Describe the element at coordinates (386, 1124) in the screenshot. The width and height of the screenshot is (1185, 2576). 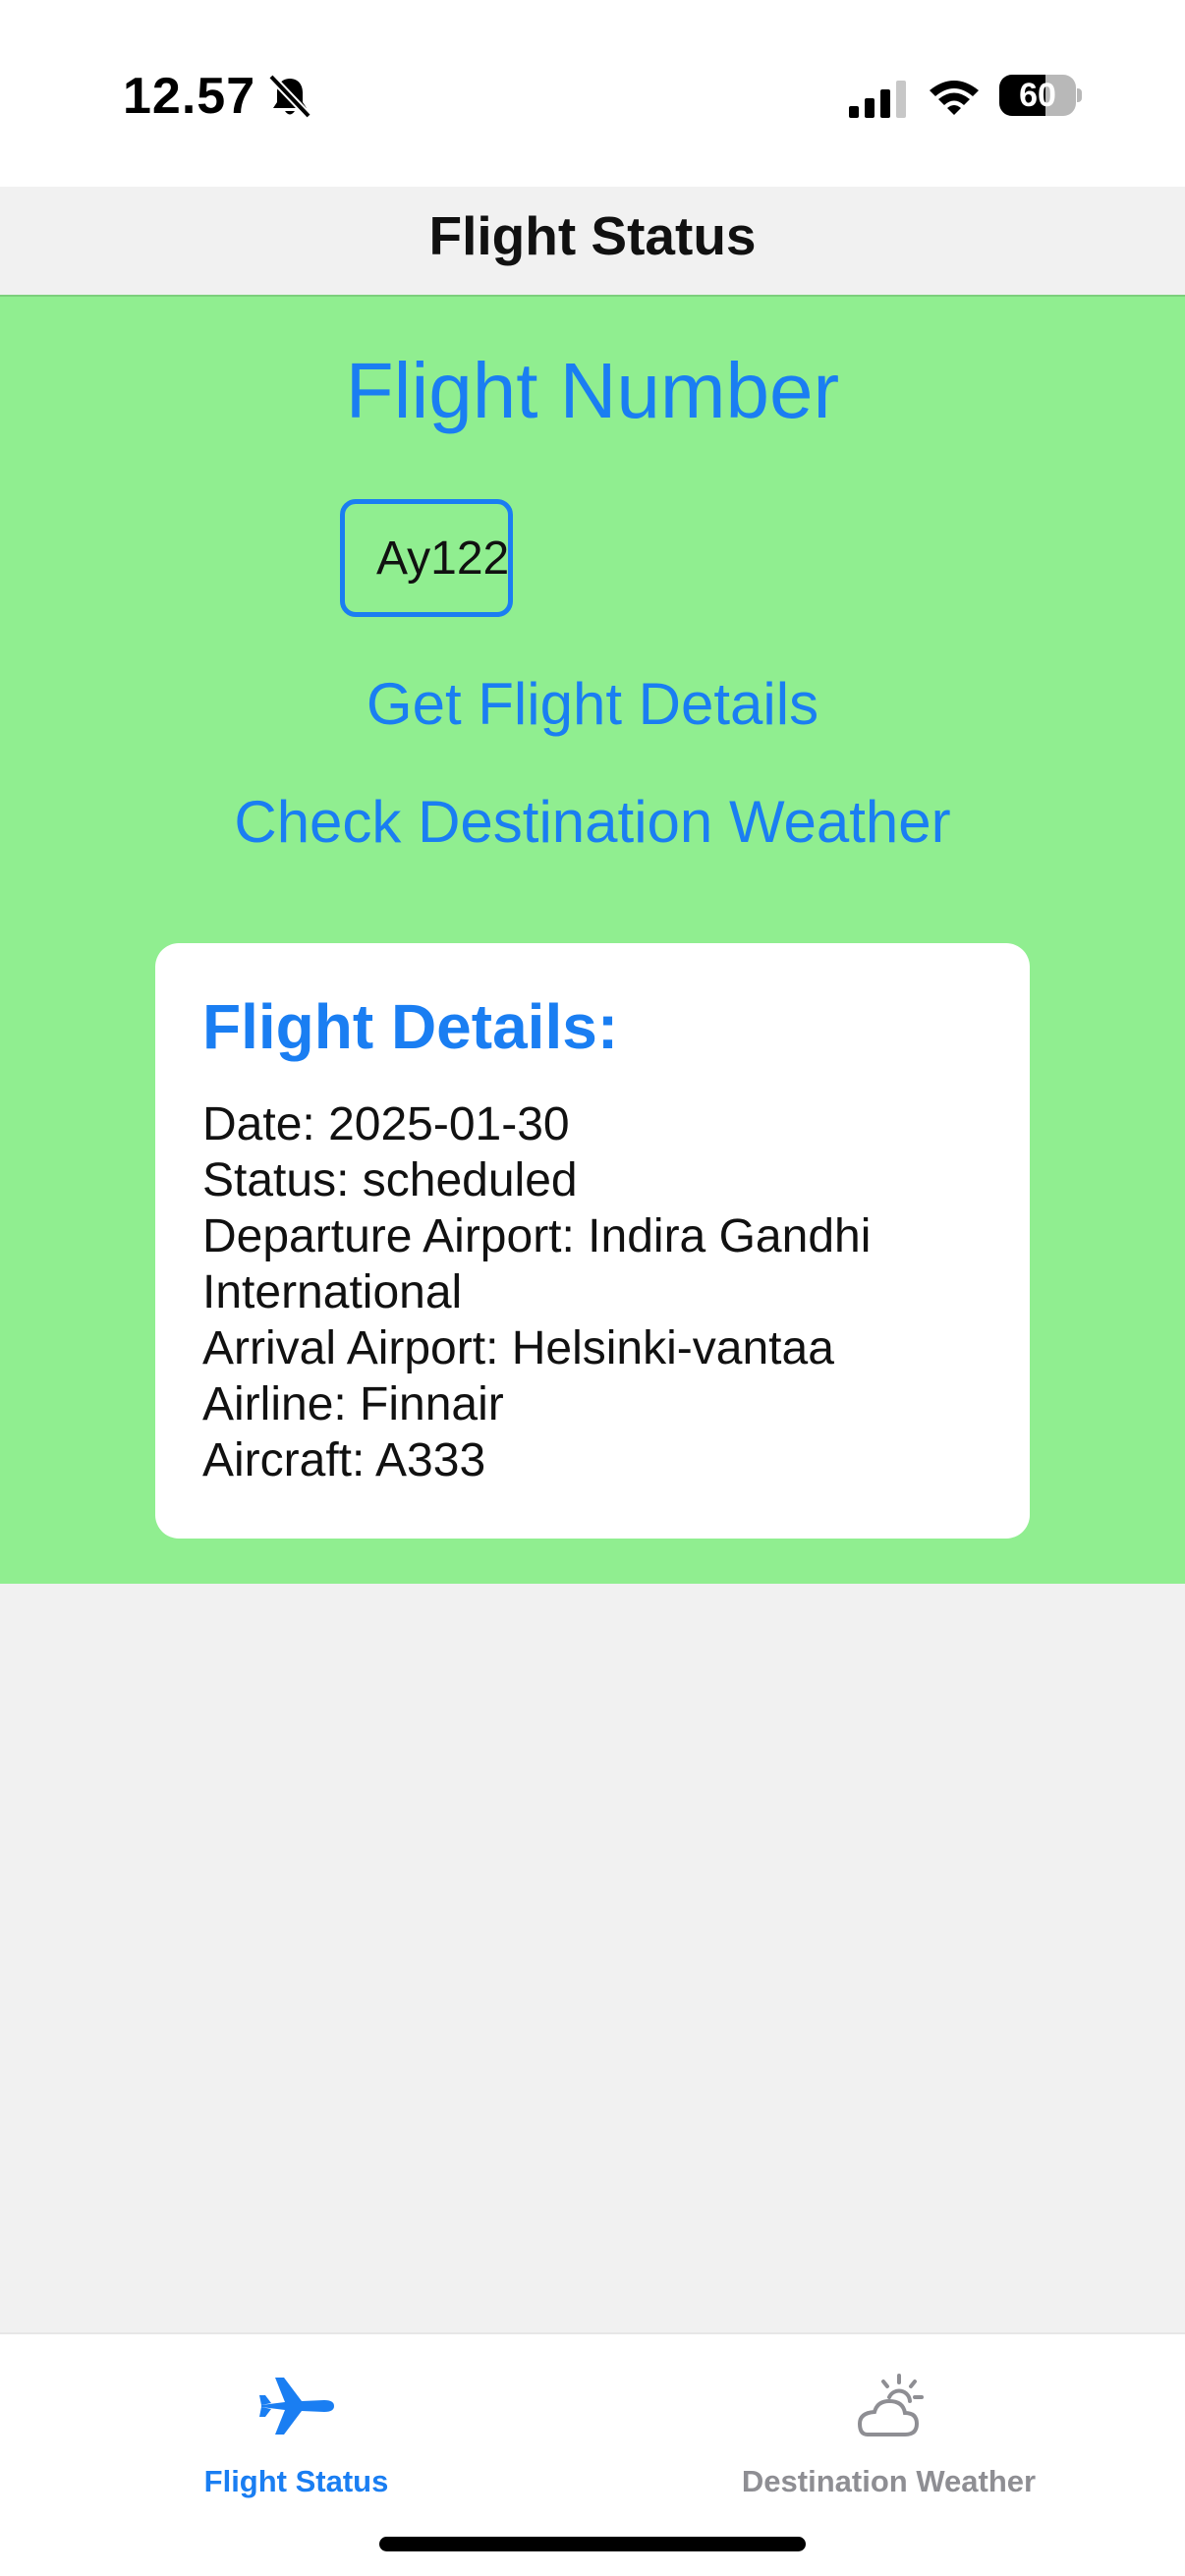
I see `detail-date: Date: 2025-01-30` at that location.